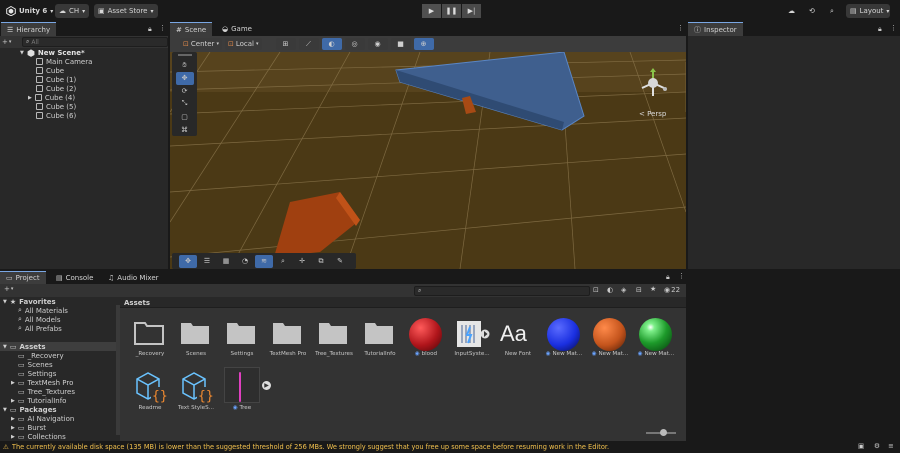  Describe the element at coordinates (354, 44) in the screenshot. I see `visibility-toggle: ◎` at that location.